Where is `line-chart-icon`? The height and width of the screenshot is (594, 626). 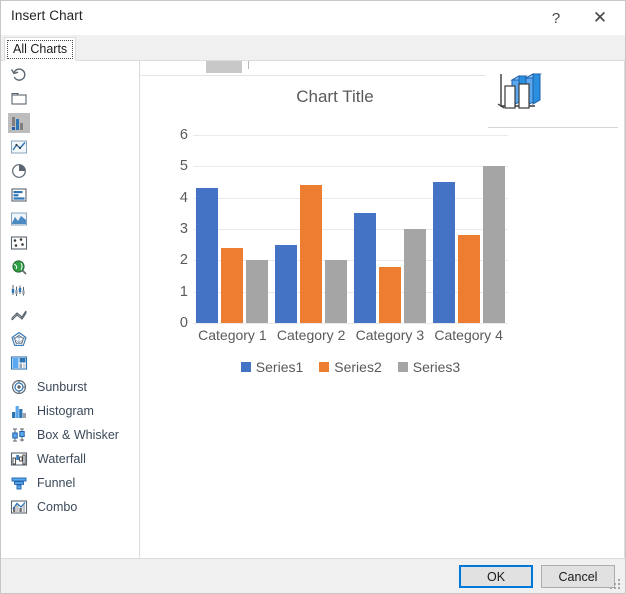
line-chart-icon is located at coordinates (19, 147).